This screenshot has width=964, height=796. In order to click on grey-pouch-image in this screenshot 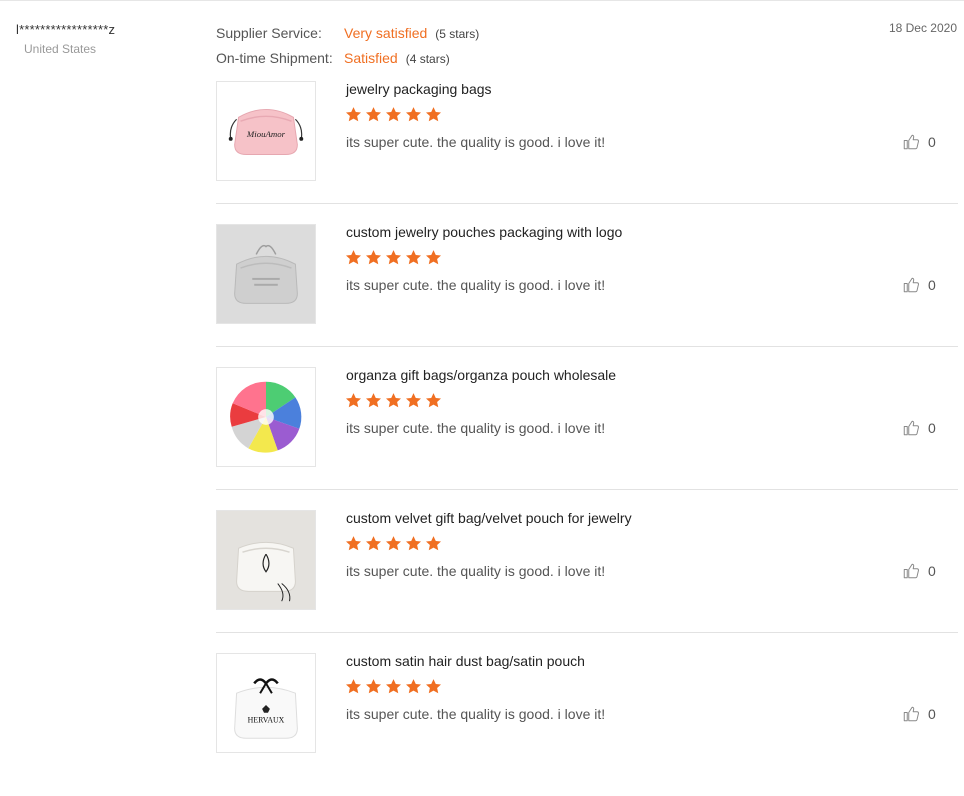, I will do `click(266, 274)`.